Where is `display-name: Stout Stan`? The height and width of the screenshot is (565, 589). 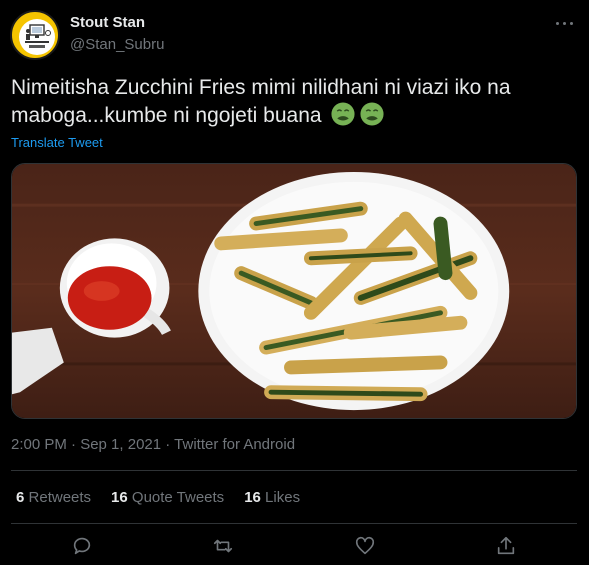 display-name: Stout Stan is located at coordinates (107, 22).